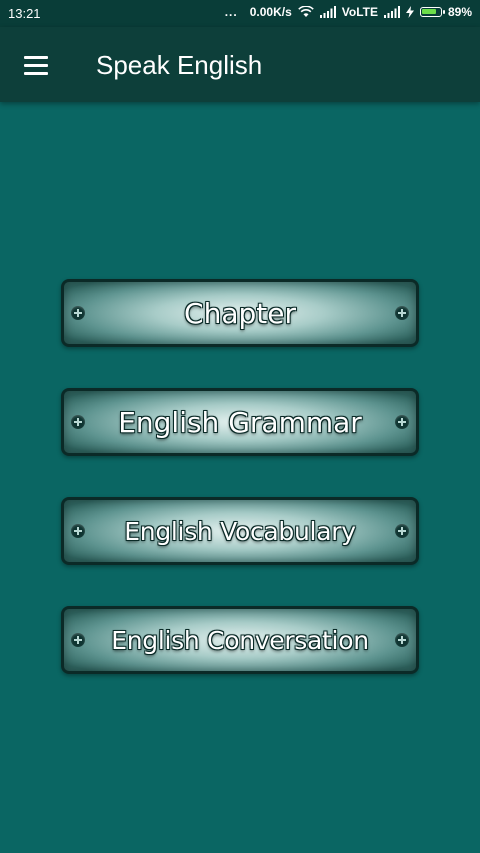 Image resolution: width=480 pixels, height=853 pixels. Describe the element at coordinates (179, 65) in the screenshot. I see `toolbar-title: Speak English` at that location.